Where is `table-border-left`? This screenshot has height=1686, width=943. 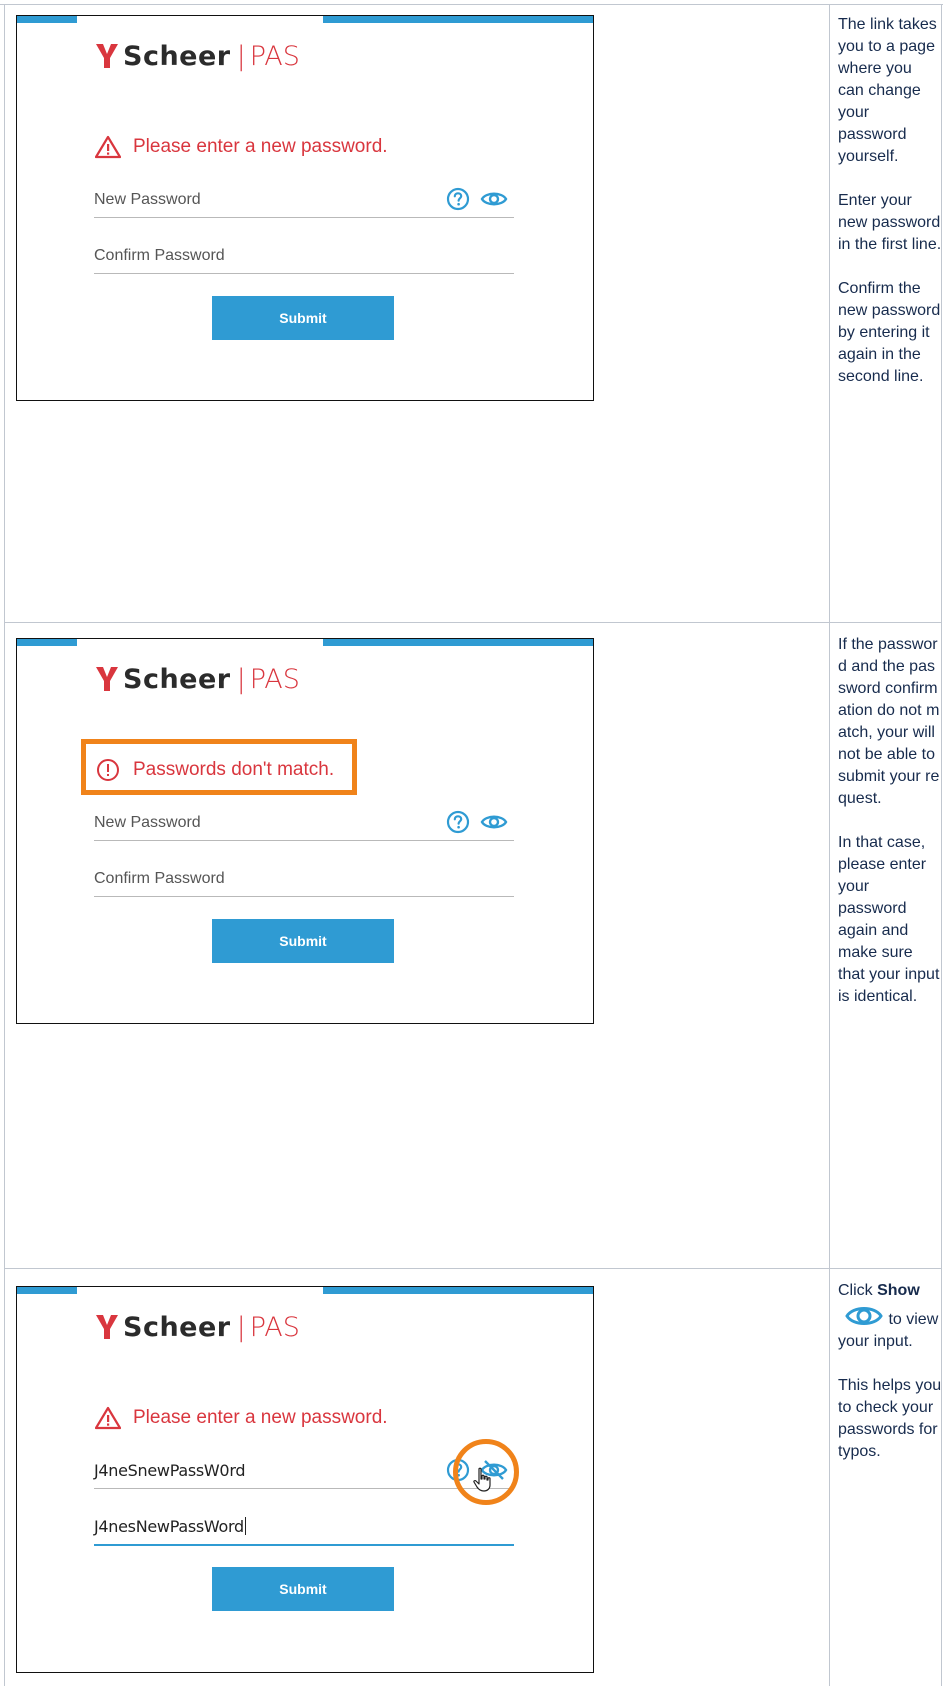
table-border-left is located at coordinates (4, 845).